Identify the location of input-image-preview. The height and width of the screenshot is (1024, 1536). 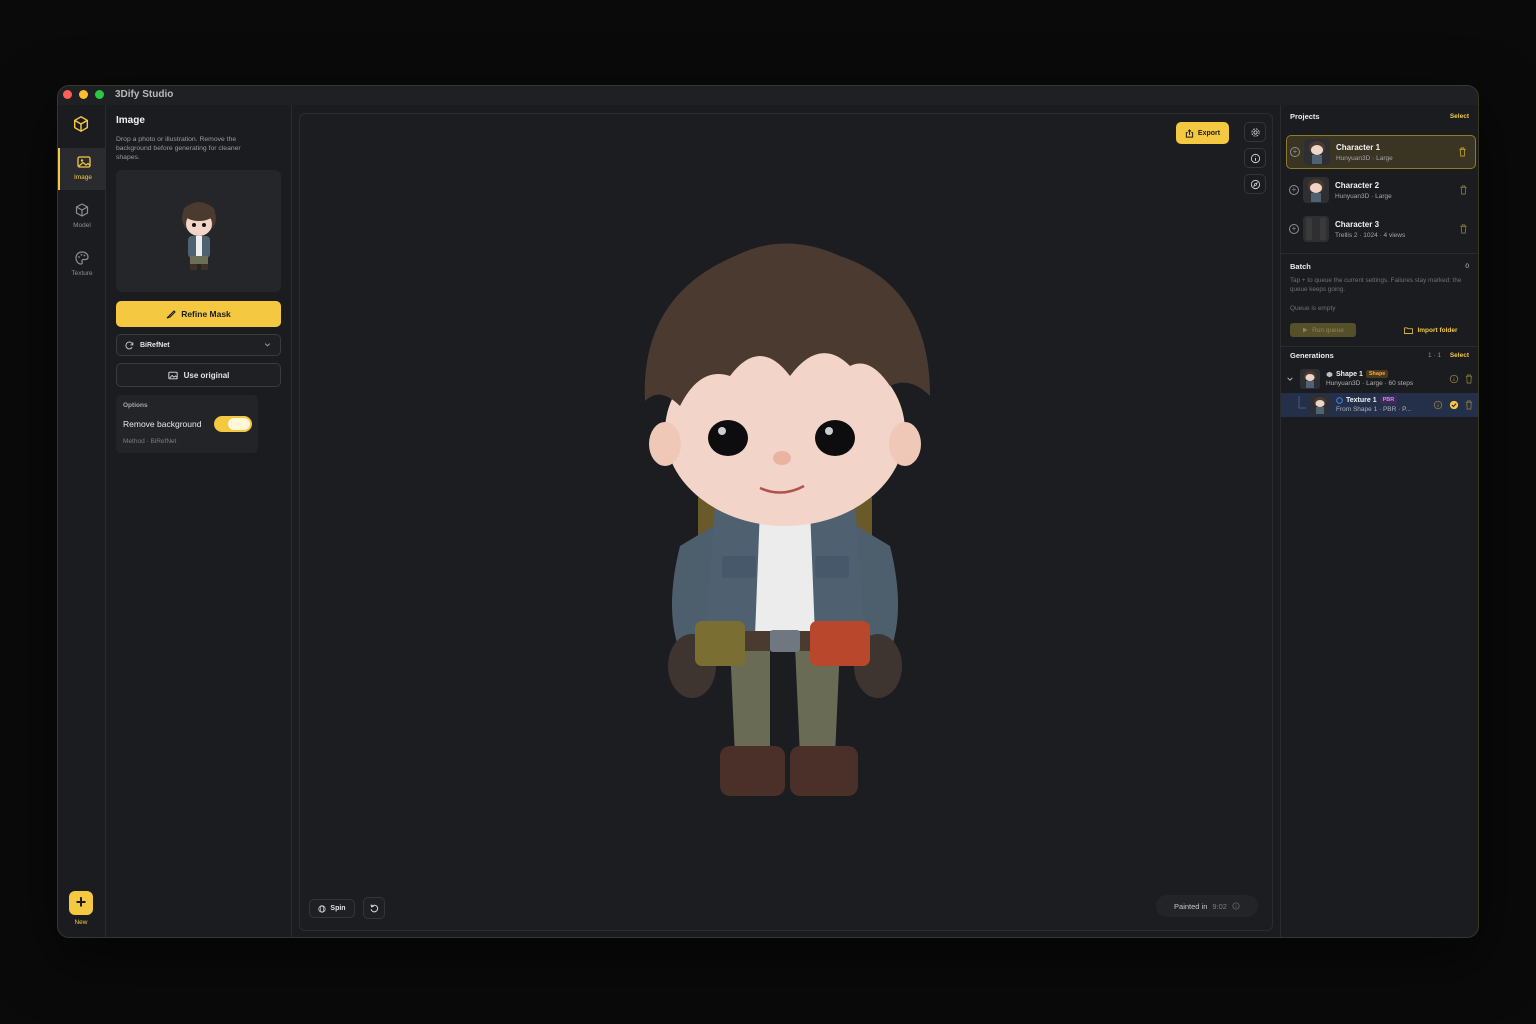
(198, 231).